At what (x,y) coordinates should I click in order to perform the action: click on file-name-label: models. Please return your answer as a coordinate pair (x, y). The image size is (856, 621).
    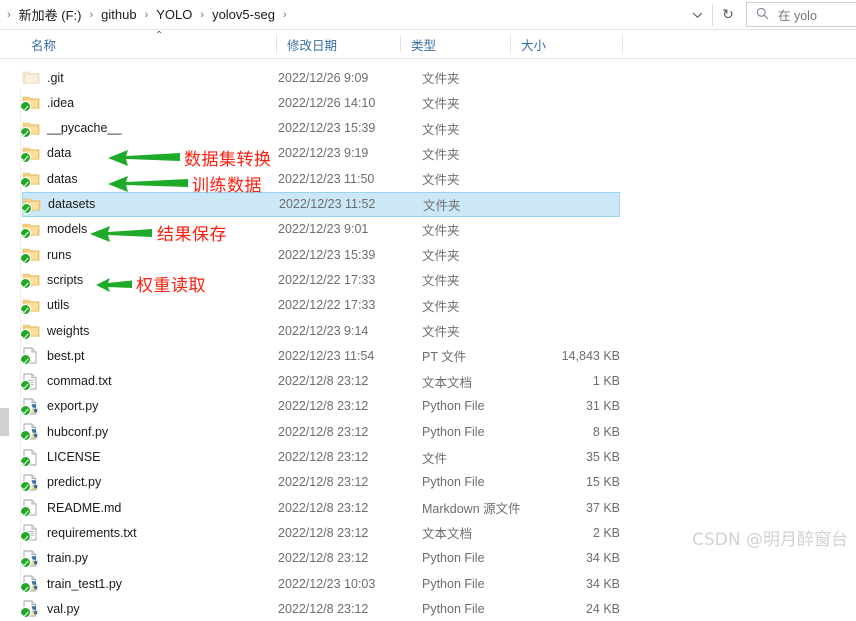
    Looking at the image, I should click on (67, 229).